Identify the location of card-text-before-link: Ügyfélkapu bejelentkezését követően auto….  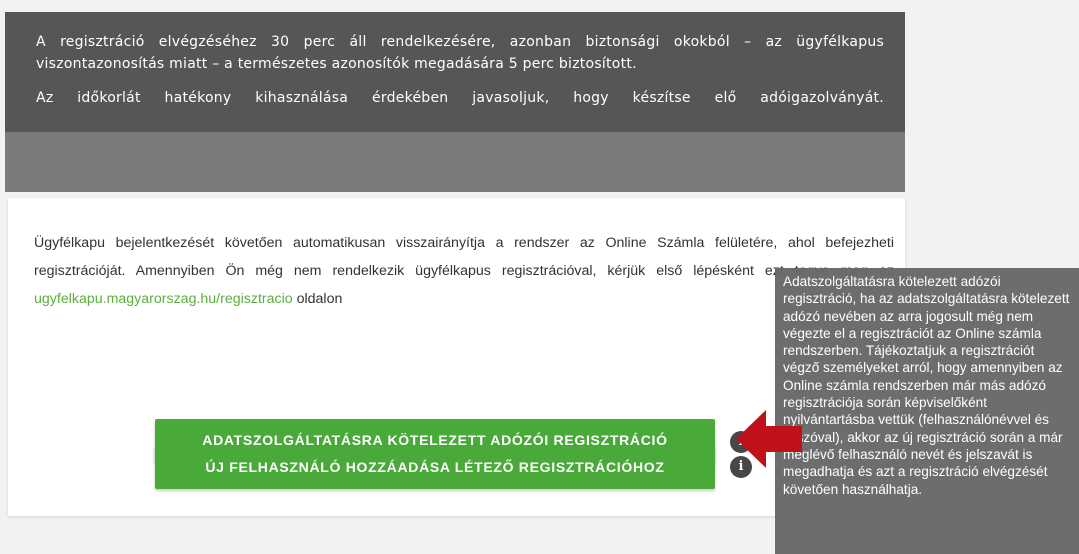
(464, 257).